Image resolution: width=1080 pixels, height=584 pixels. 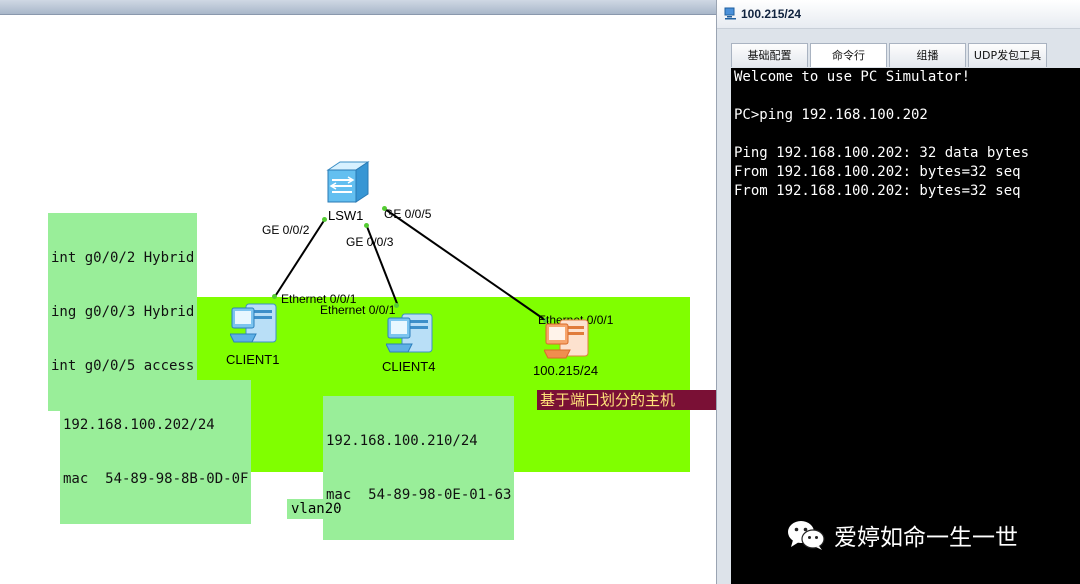 I want to click on terminal-line: Ping 192.168.100.202: 32 data bytes, so click(x=882, y=153).